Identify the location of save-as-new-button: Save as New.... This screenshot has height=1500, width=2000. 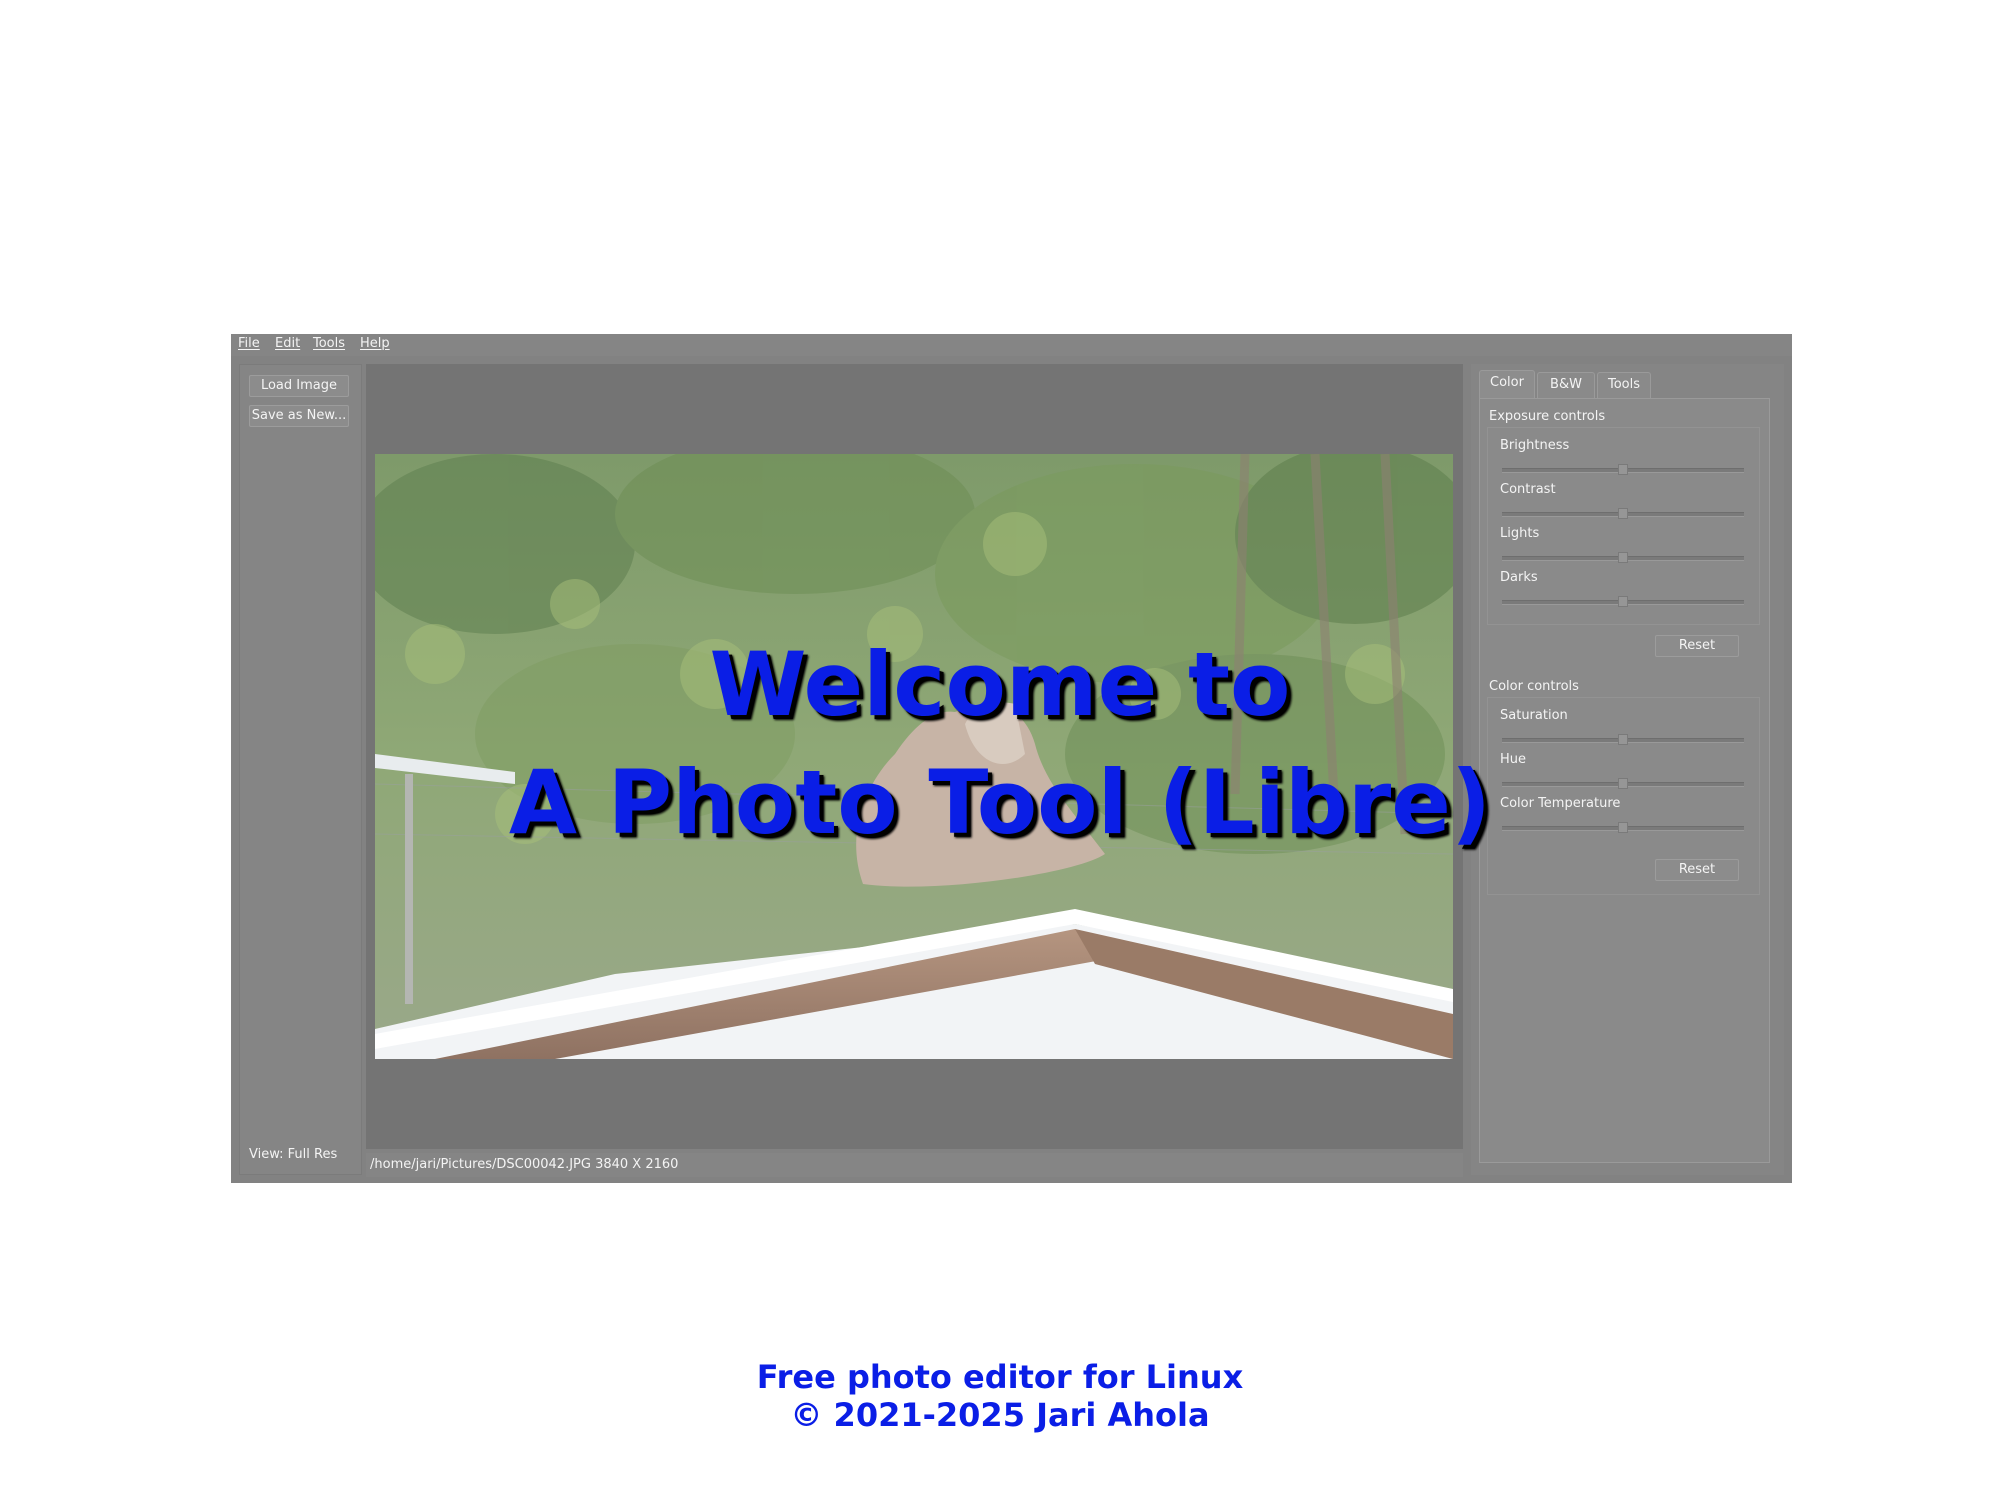
(299, 416).